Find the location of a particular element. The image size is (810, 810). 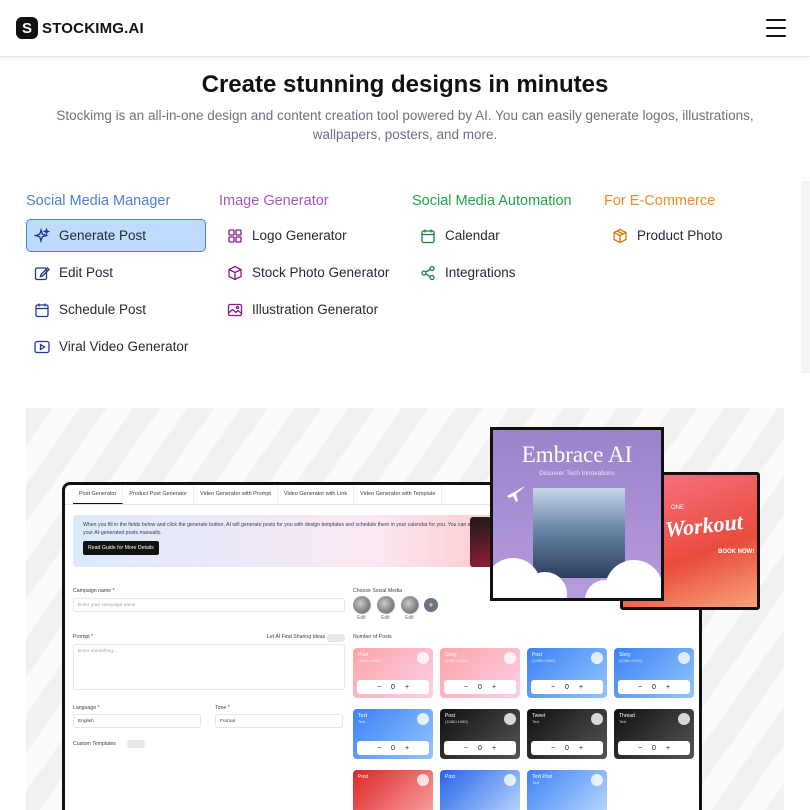

post-type-card: Thread Text −0 + is located at coordinates (654, 734).